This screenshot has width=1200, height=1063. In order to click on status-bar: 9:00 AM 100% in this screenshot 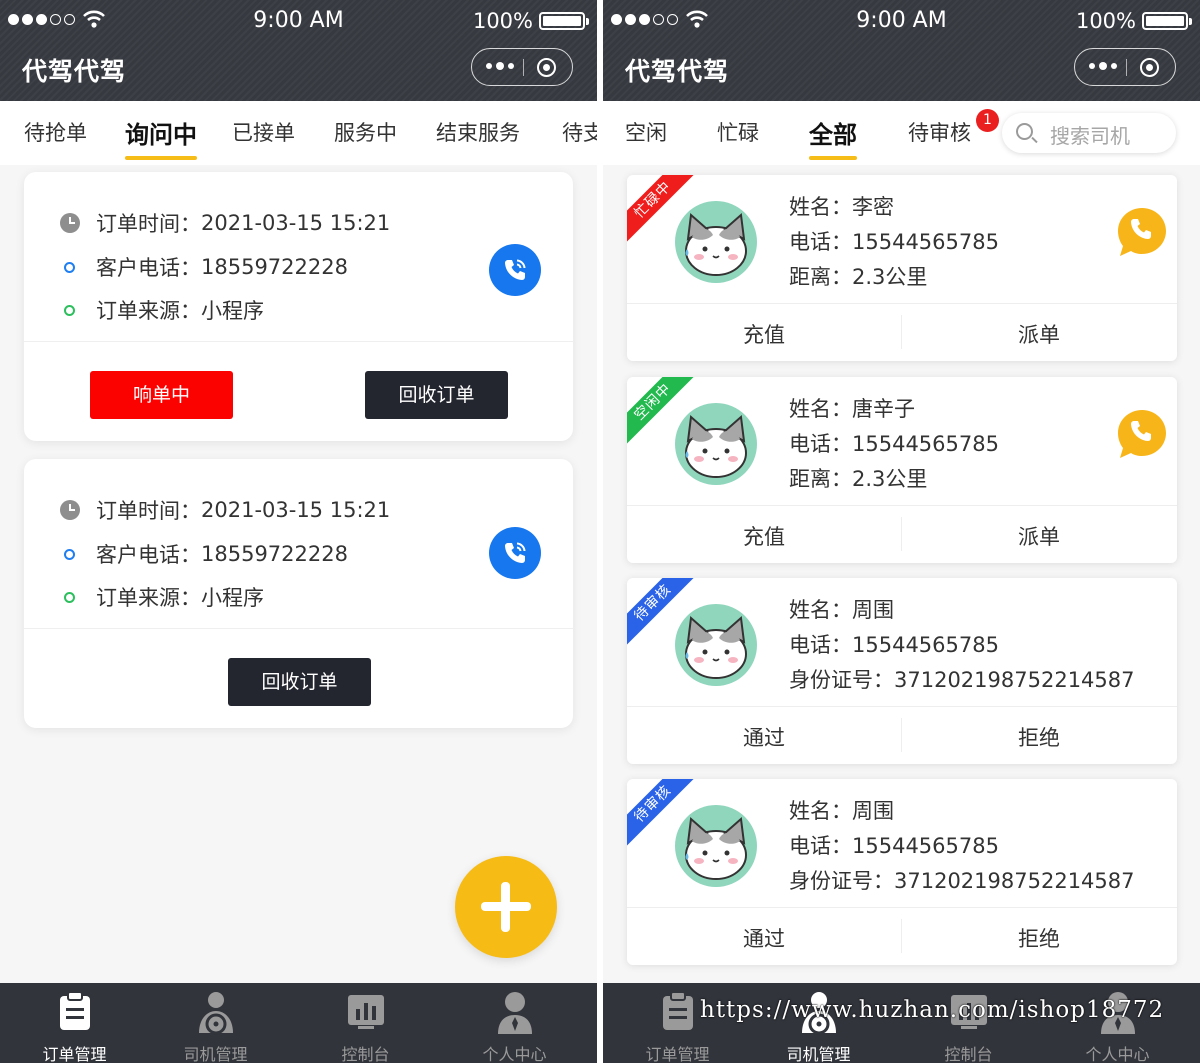, I will do `click(901, 20)`.